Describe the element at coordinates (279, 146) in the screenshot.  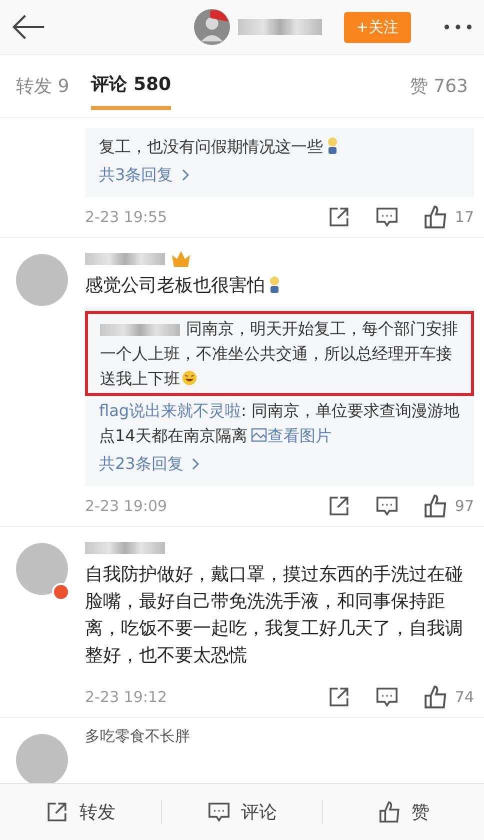
I see `reply-text: 复工，也没有问假期情况这一些` at that location.